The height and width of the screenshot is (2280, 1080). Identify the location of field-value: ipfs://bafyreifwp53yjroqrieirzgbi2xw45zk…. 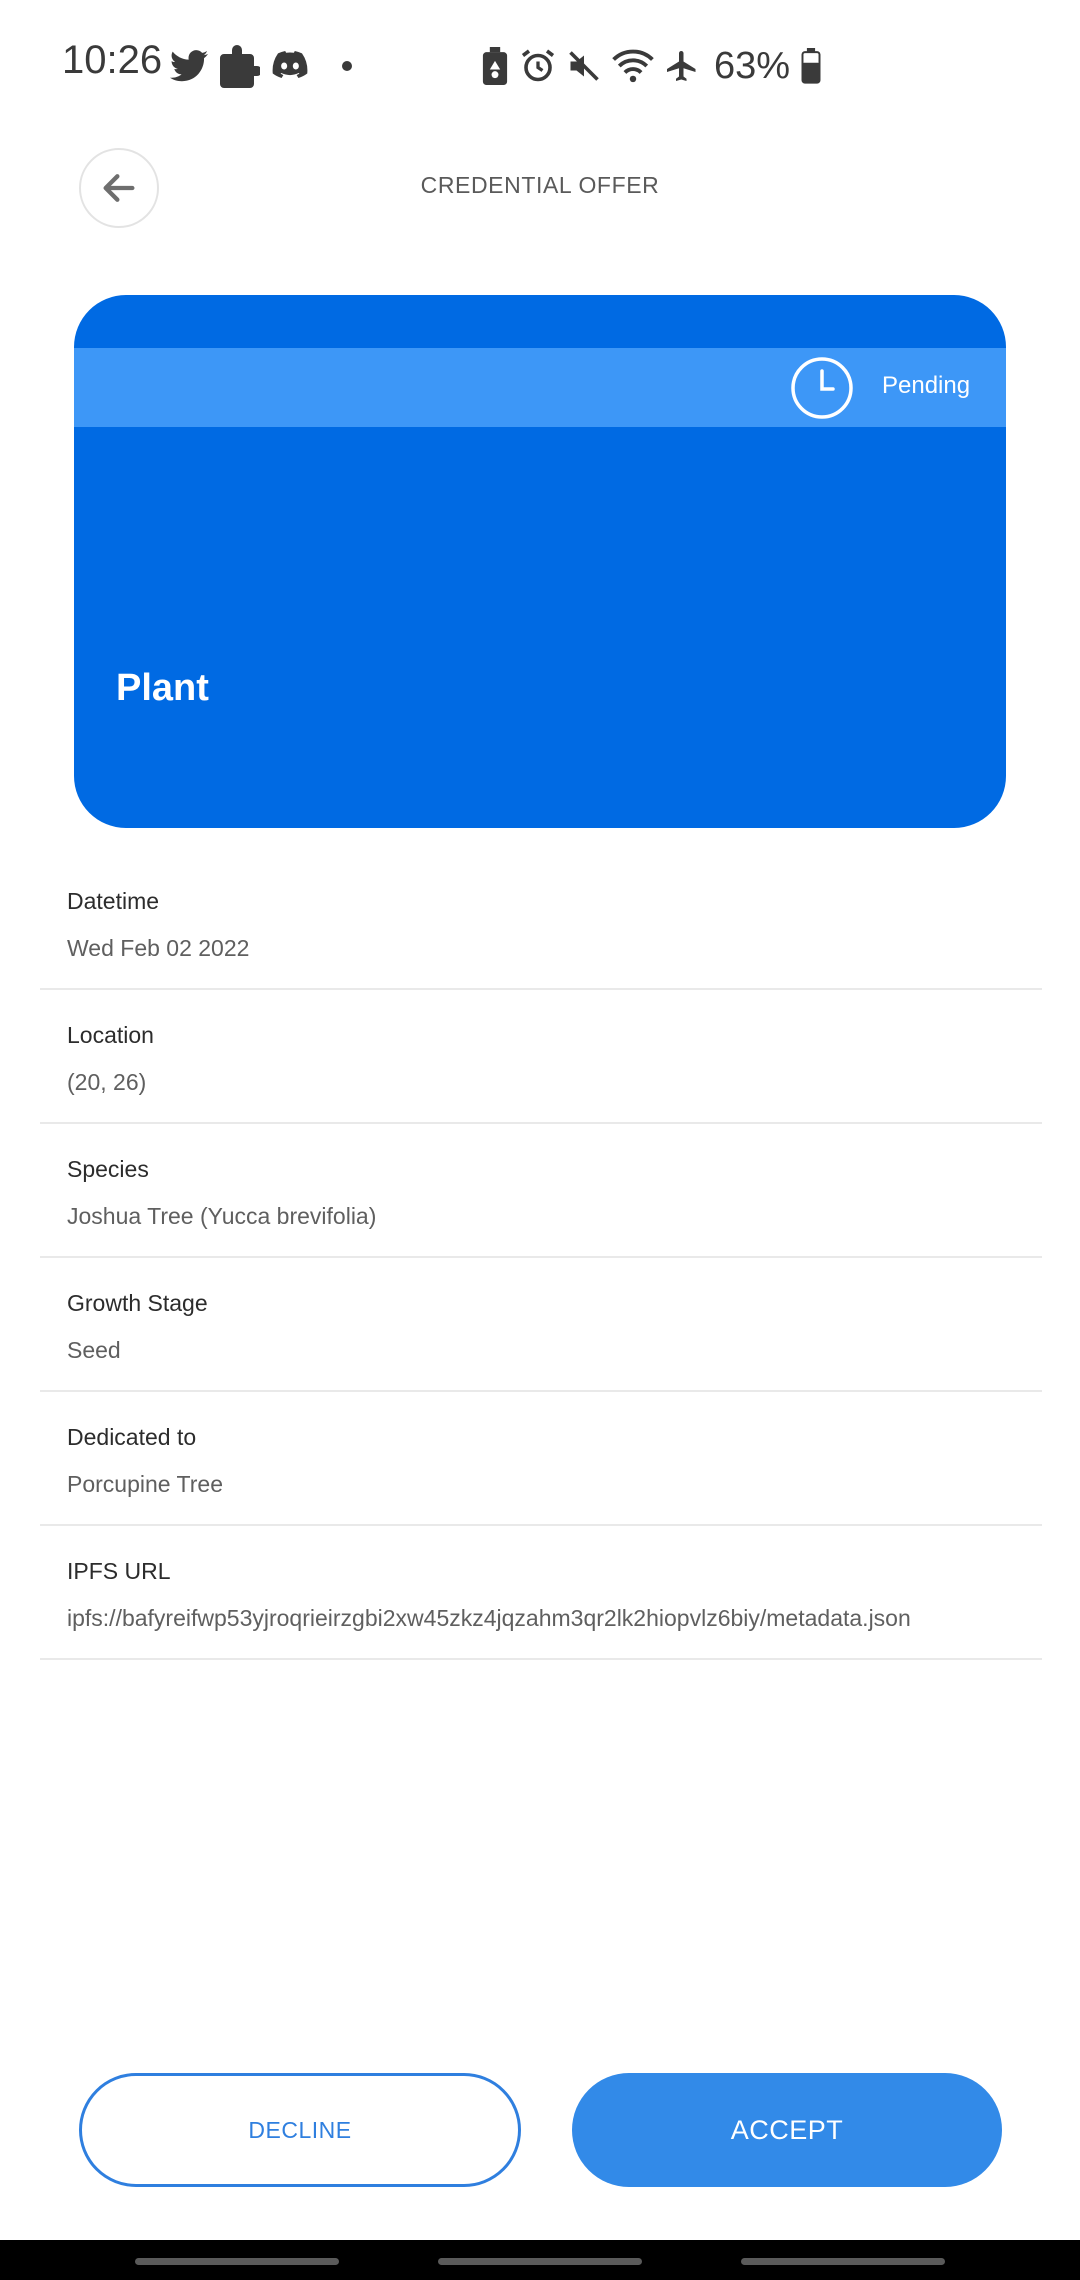
(489, 1618).